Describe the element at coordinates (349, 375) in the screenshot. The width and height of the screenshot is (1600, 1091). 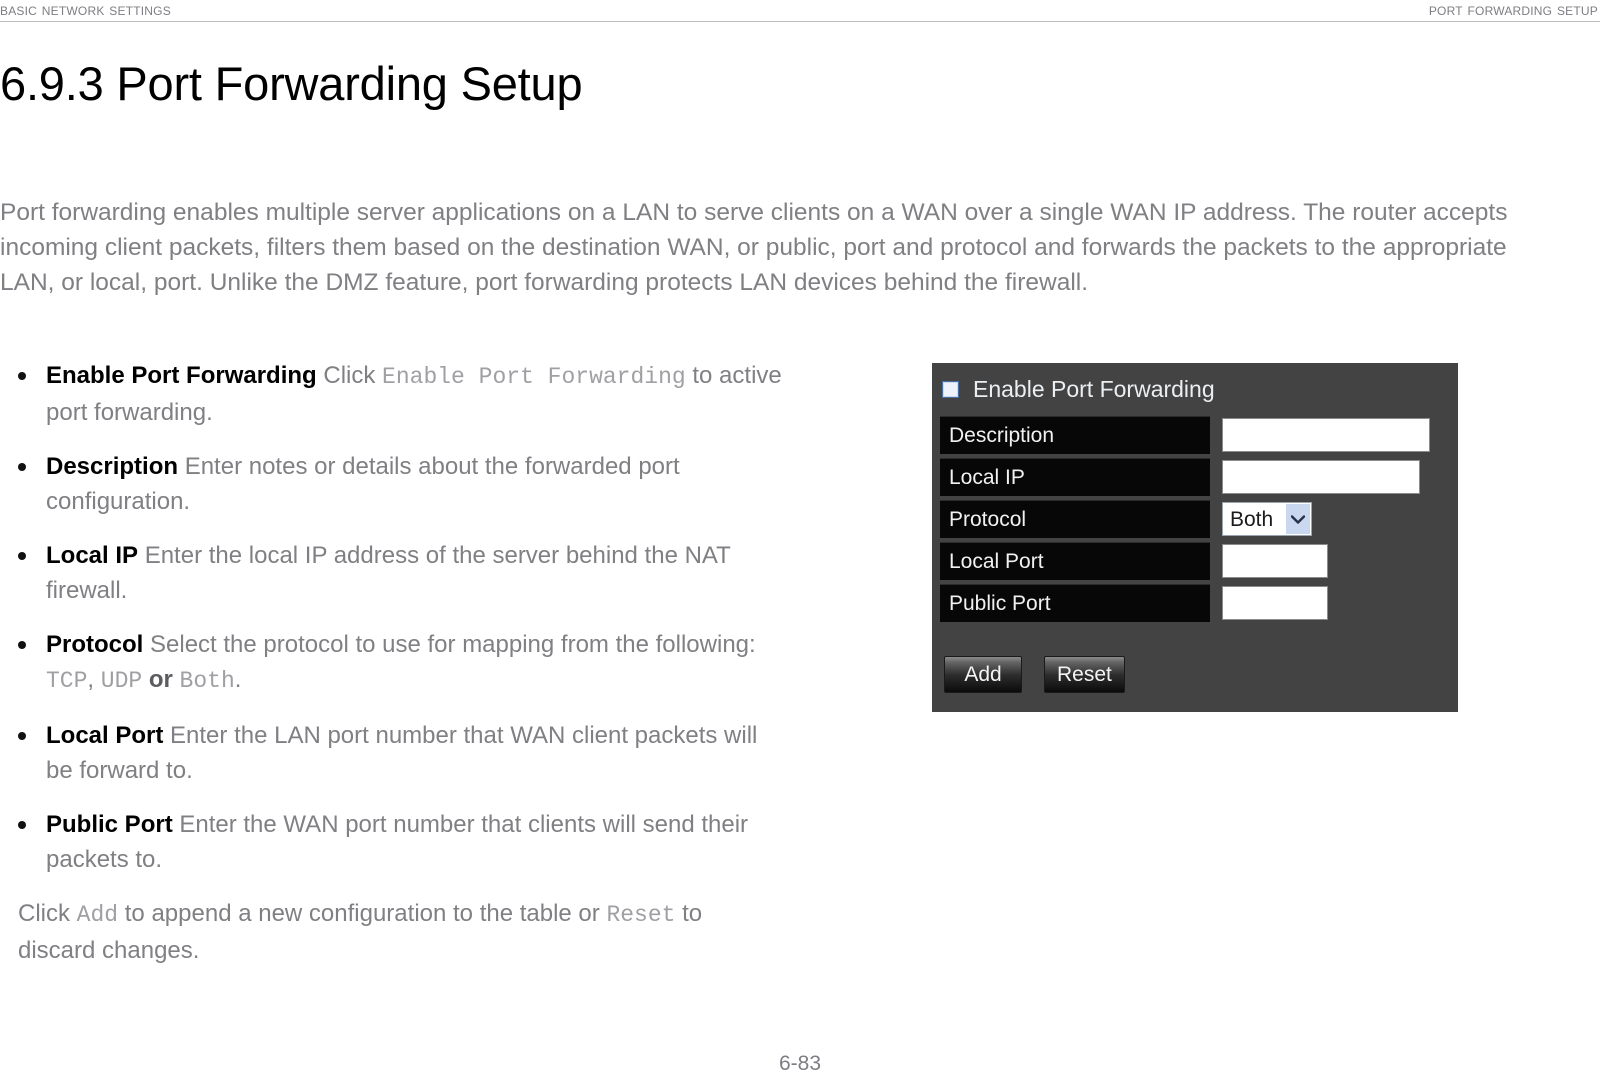
I see `desc-text-before: Click` at that location.